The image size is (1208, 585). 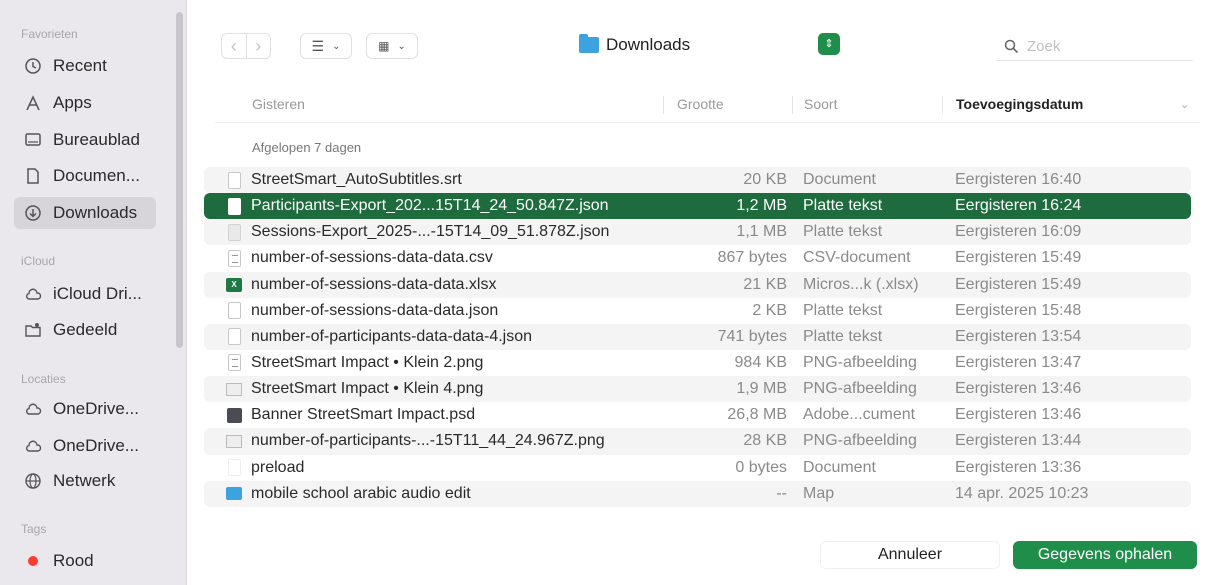 I want to click on sidebar-item-desktop: Bureaublad, so click(x=85, y=140).